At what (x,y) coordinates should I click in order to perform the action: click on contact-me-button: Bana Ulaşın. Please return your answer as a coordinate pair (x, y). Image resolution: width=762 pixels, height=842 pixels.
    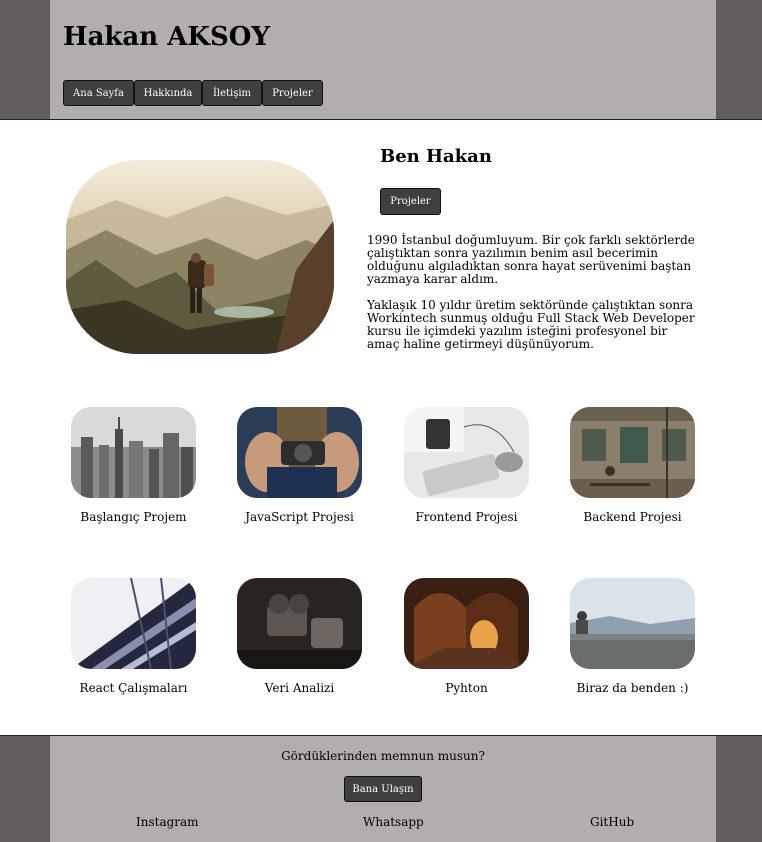
    Looking at the image, I should click on (383, 789).